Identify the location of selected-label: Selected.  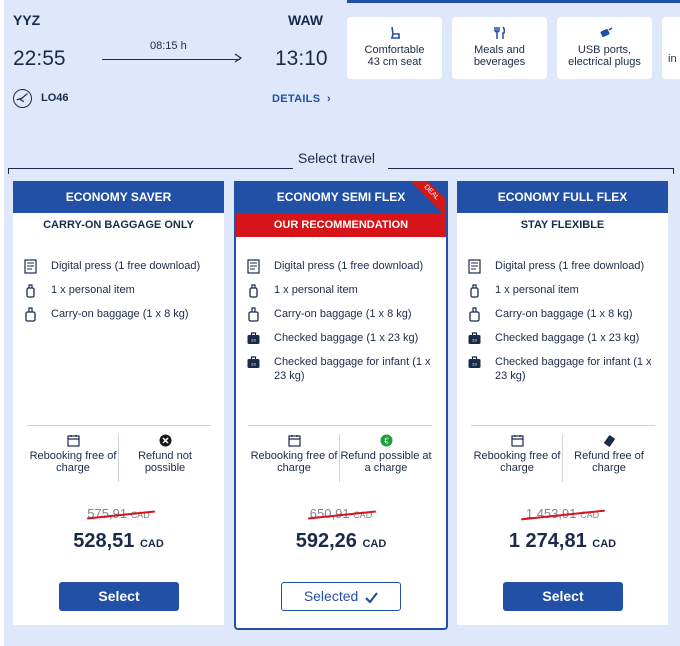
(331, 596).